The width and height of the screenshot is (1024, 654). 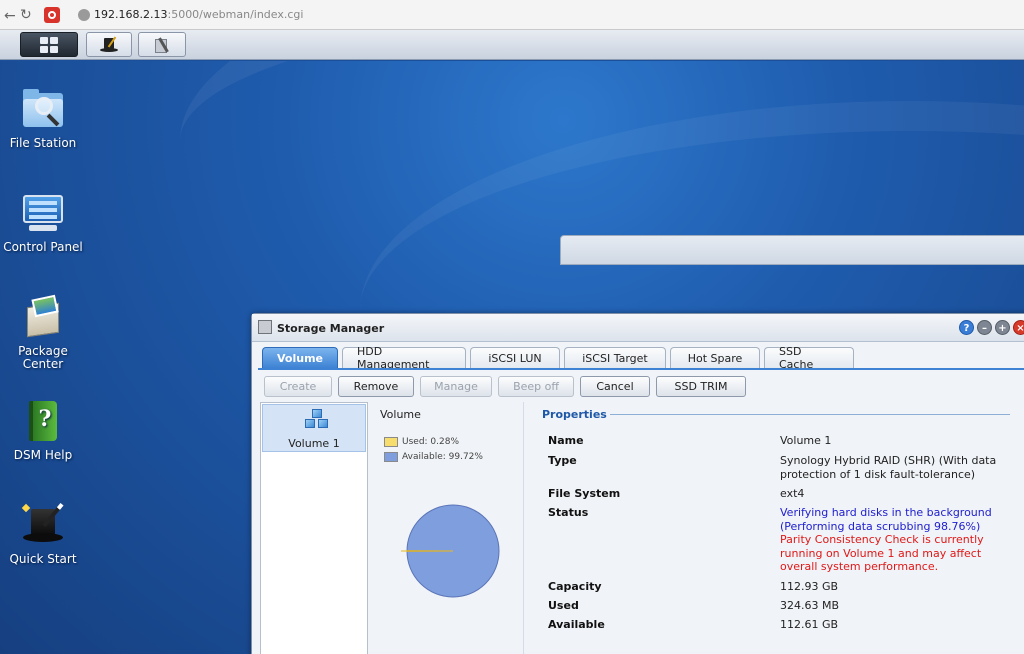 I want to click on back-arrow-icon: ←, so click(x=10, y=16).